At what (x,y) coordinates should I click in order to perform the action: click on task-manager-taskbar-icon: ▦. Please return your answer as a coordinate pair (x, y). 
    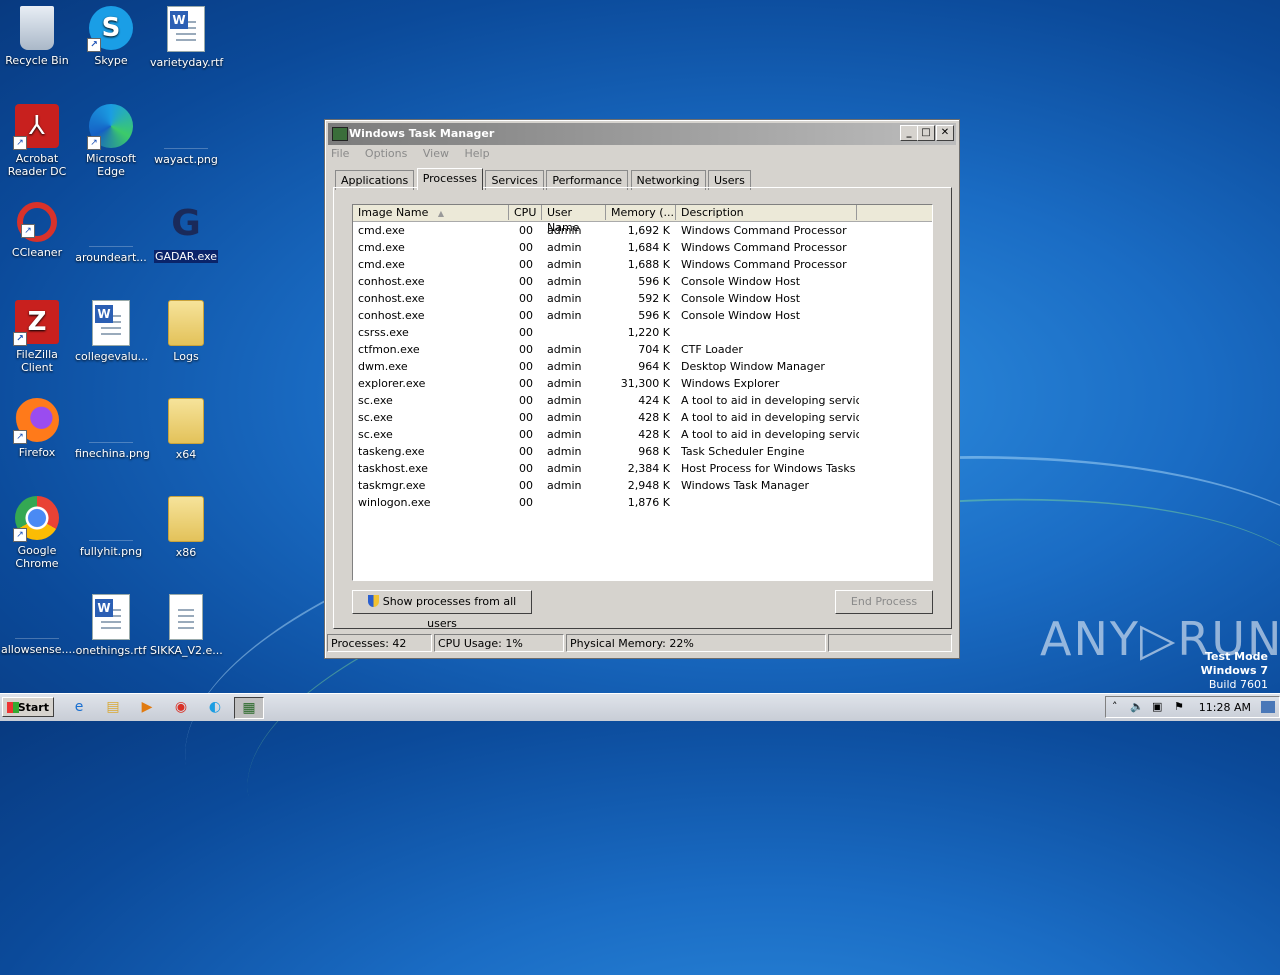
    Looking at the image, I should click on (249, 708).